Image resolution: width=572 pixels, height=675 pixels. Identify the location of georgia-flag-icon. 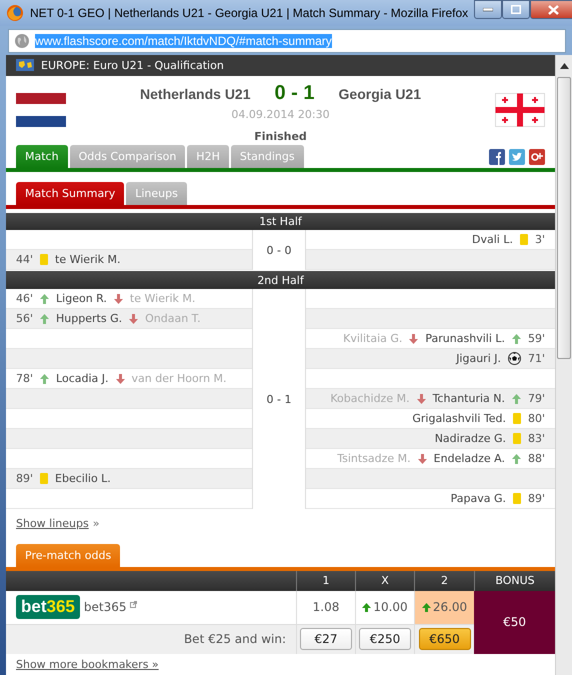
(520, 109).